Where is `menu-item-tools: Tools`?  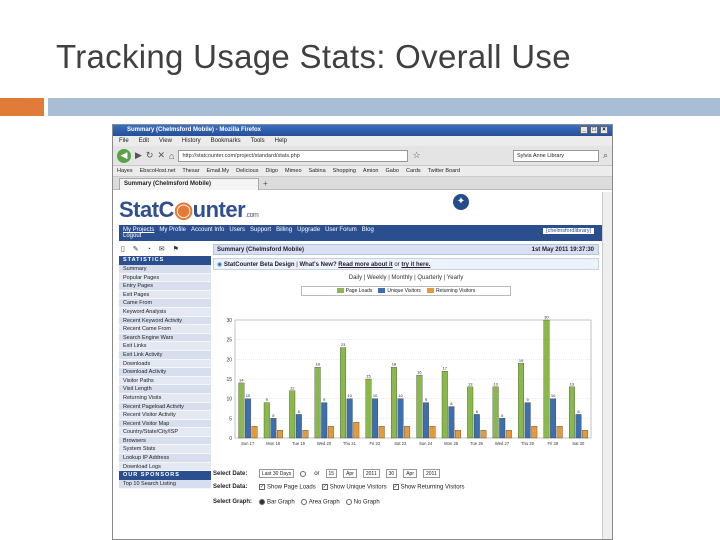
menu-item-tools: Tools is located at coordinates (258, 142).